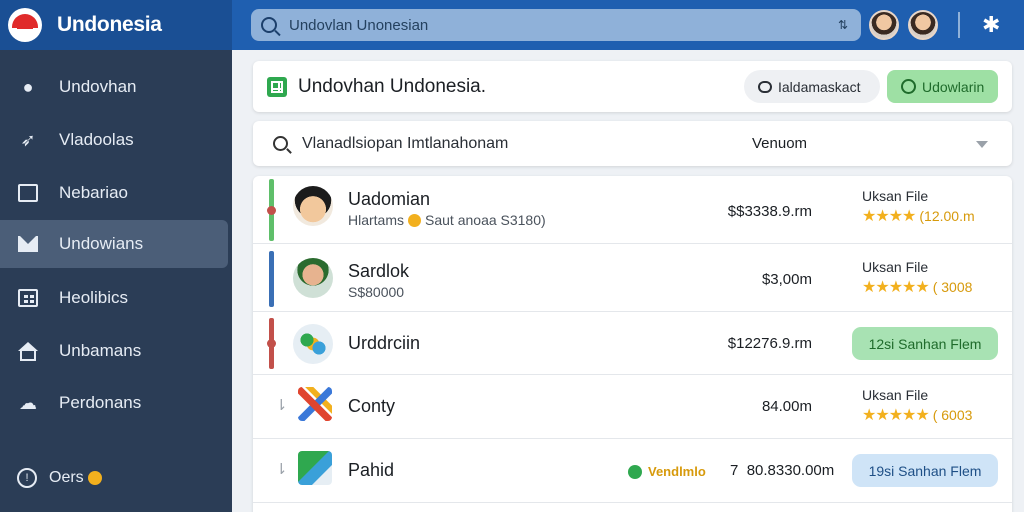 The image size is (1024, 512). What do you see at coordinates (93, 297) in the screenshot?
I see `sidebar-item-label: Heolibics` at bounding box center [93, 297].